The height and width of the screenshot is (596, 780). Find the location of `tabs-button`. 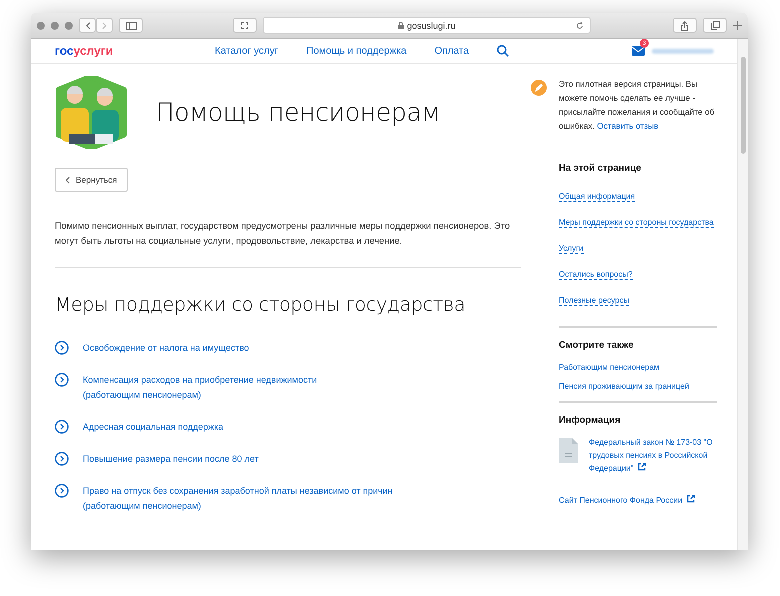

tabs-button is located at coordinates (715, 25).